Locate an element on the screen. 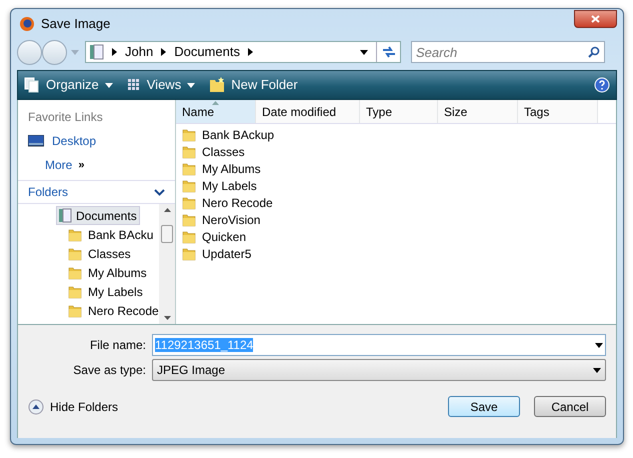 This screenshot has width=633, height=458. file-item: My Albums is located at coordinates (221, 168).